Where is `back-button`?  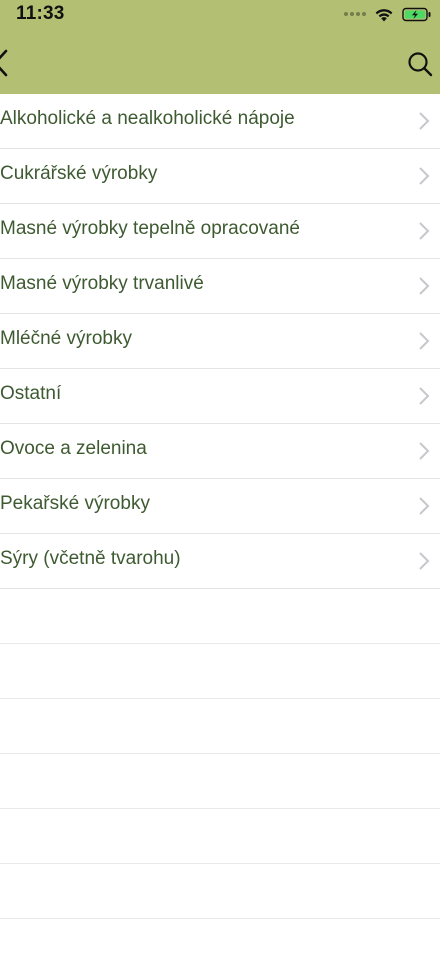 back-button is located at coordinates (6, 63).